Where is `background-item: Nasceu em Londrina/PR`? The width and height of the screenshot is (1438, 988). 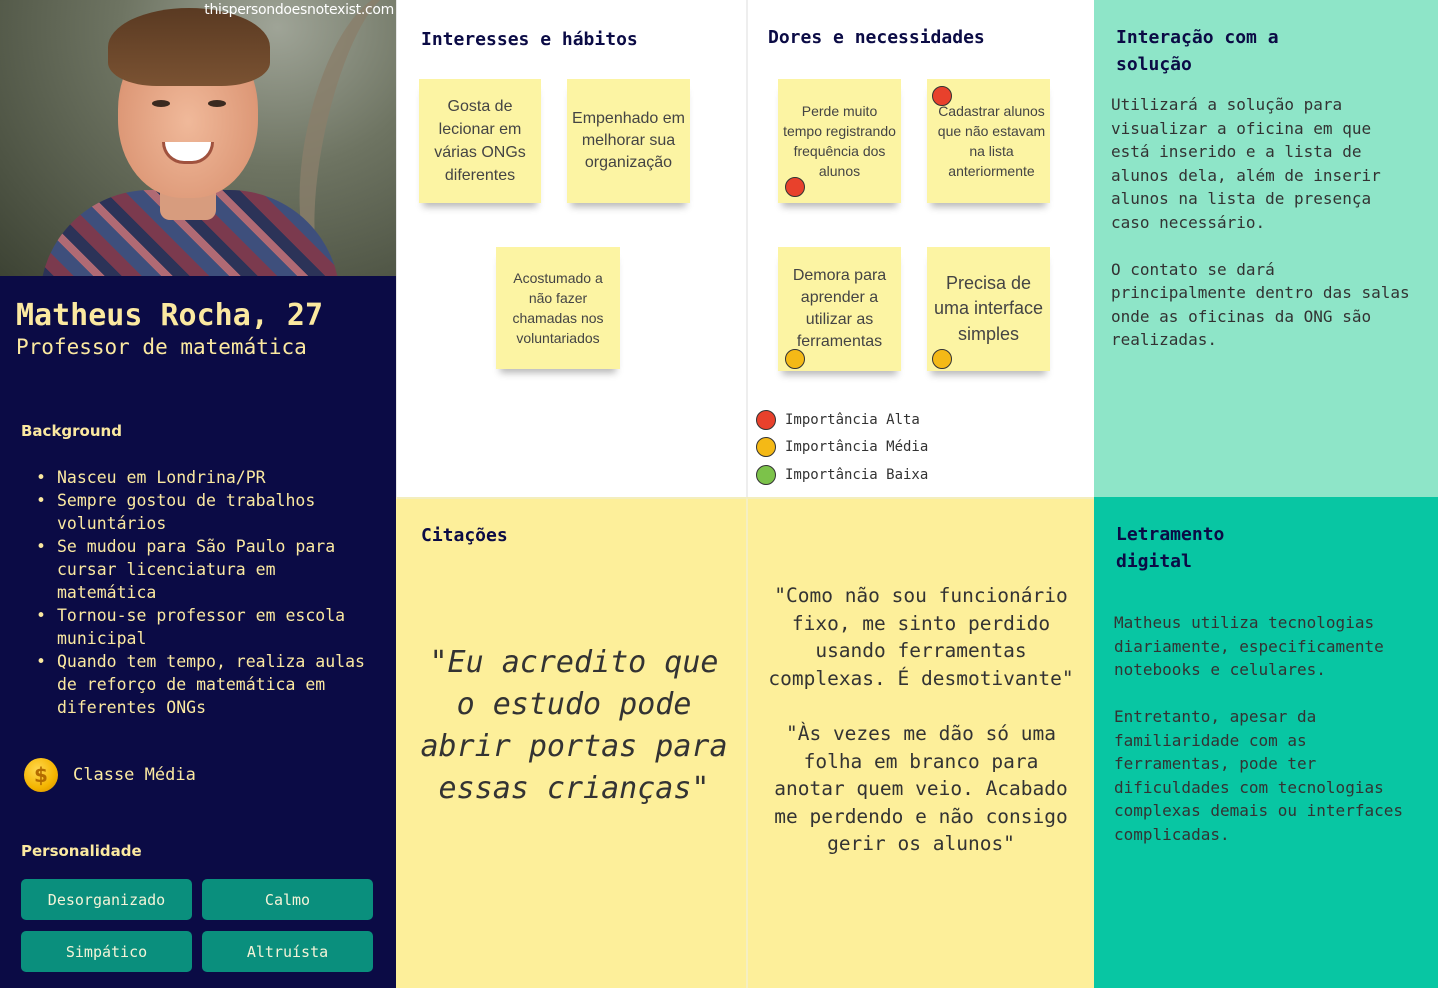
background-item: Nasceu em Londrina/PR is located at coordinates (206, 477).